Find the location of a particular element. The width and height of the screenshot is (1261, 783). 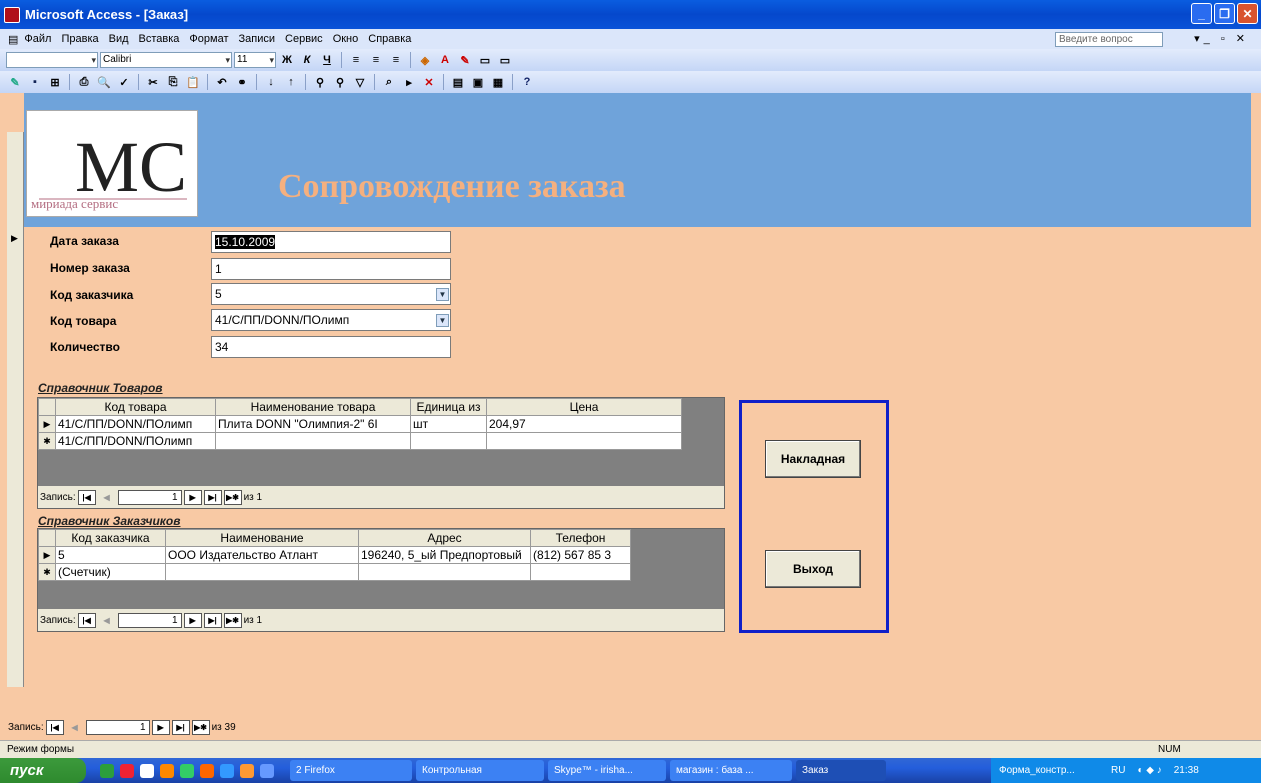

spelling-icon: ✓ is located at coordinates (124, 82).